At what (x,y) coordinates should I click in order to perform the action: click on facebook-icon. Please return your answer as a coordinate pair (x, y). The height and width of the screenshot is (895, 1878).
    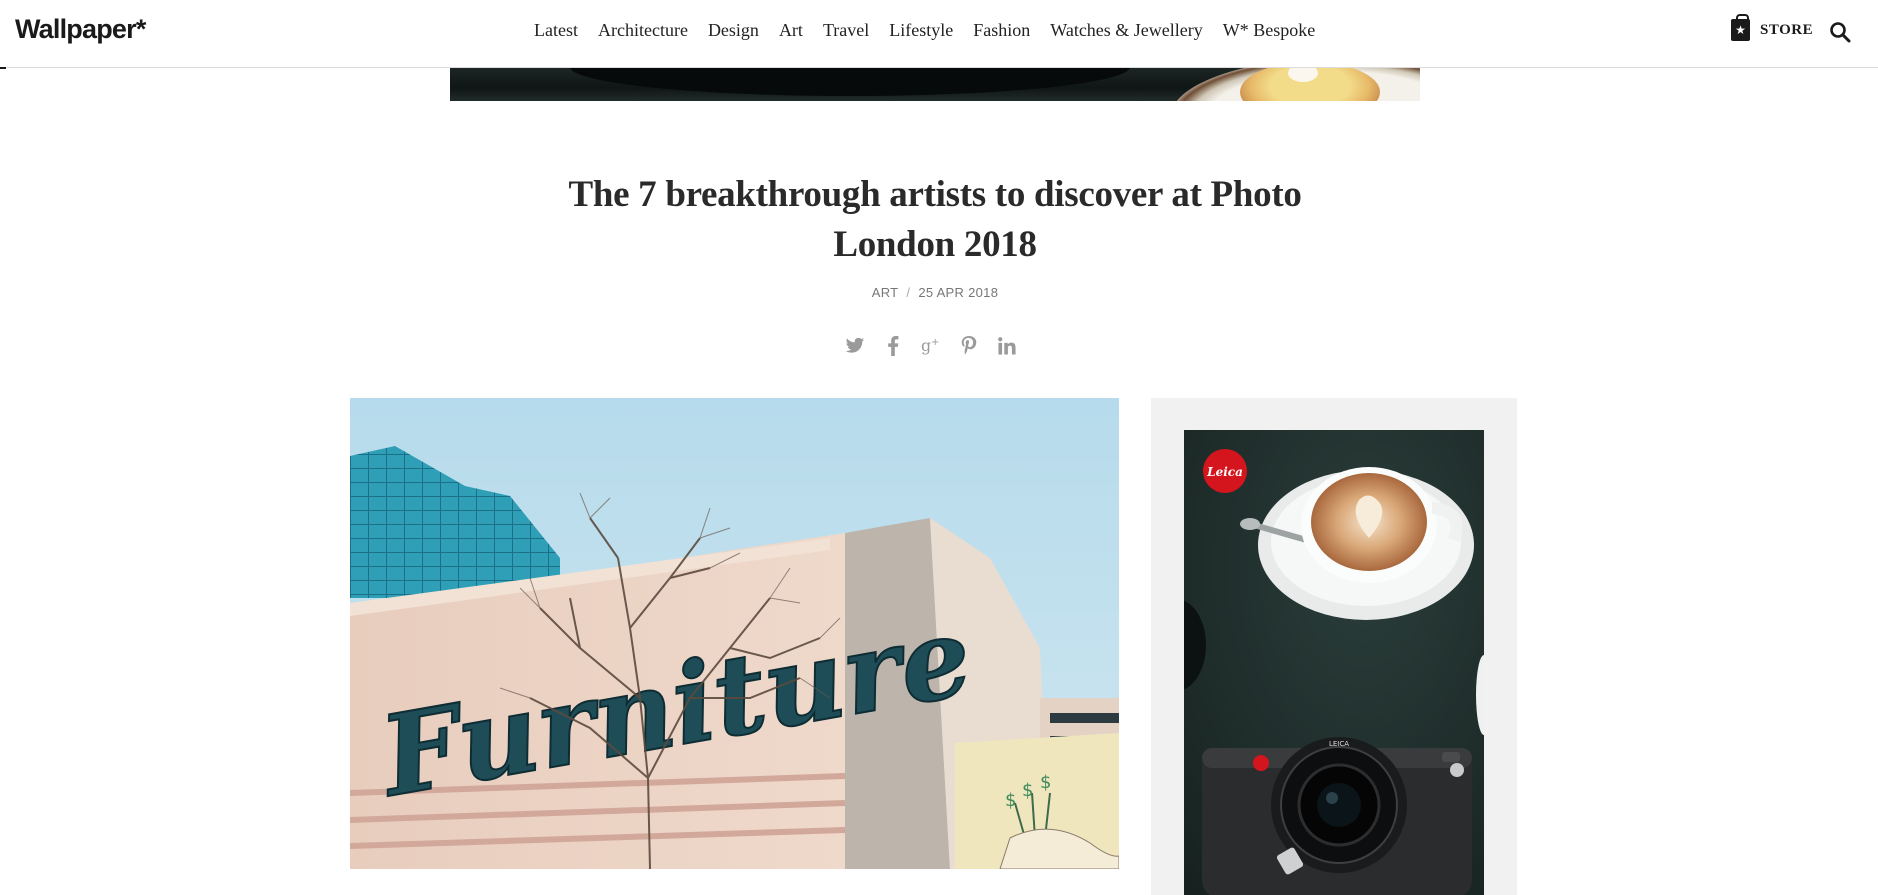
    Looking at the image, I should click on (893, 346).